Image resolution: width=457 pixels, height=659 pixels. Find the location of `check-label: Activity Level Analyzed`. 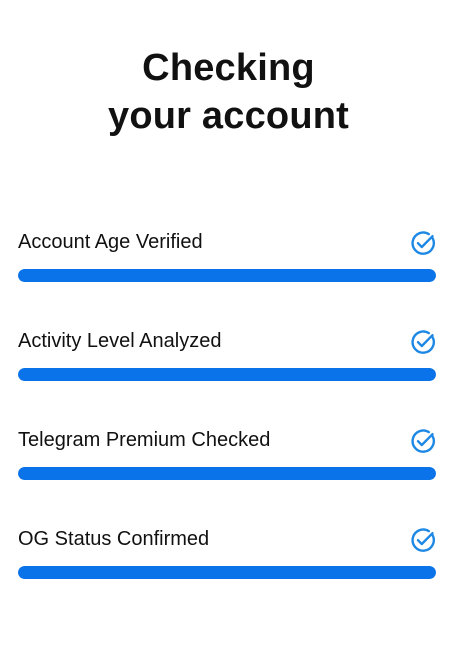

check-label: Activity Level Analyzed is located at coordinates (120, 341).